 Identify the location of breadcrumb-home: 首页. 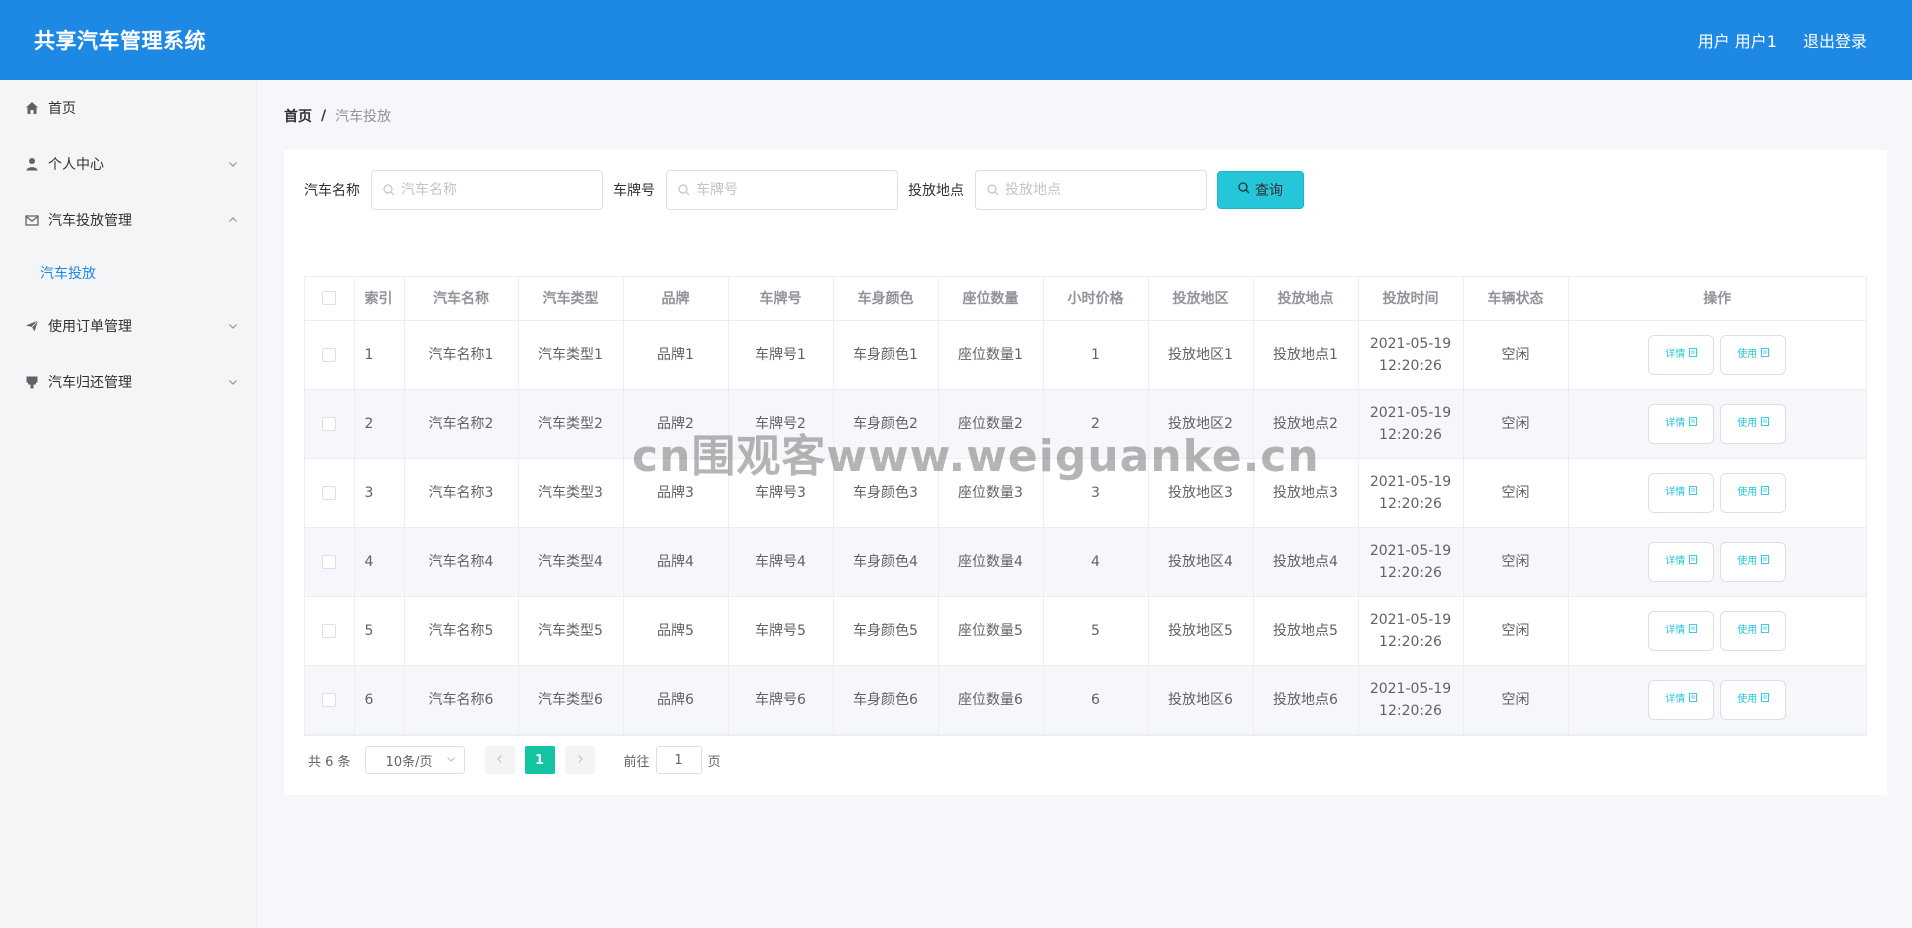
(298, 116).